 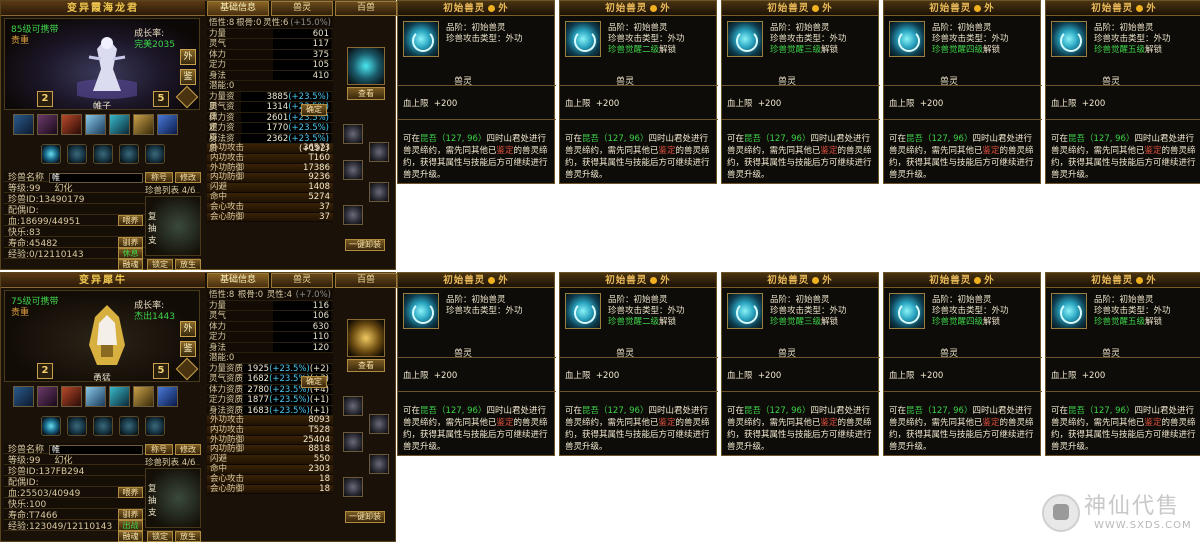 I want to click on status-button: 出战, so click(x=130, y=525).